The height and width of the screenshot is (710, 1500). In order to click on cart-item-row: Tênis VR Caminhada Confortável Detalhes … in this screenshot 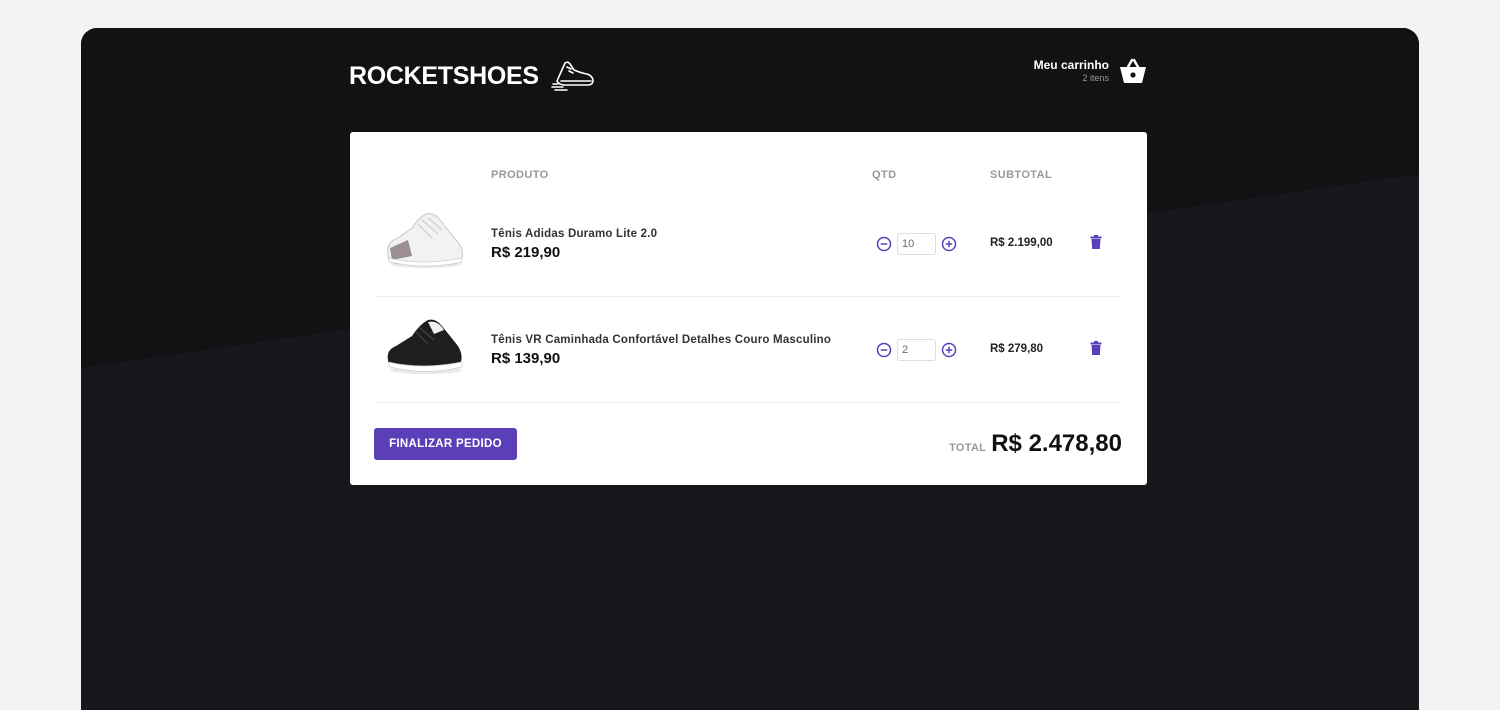, I will do `click(748, 349)`.